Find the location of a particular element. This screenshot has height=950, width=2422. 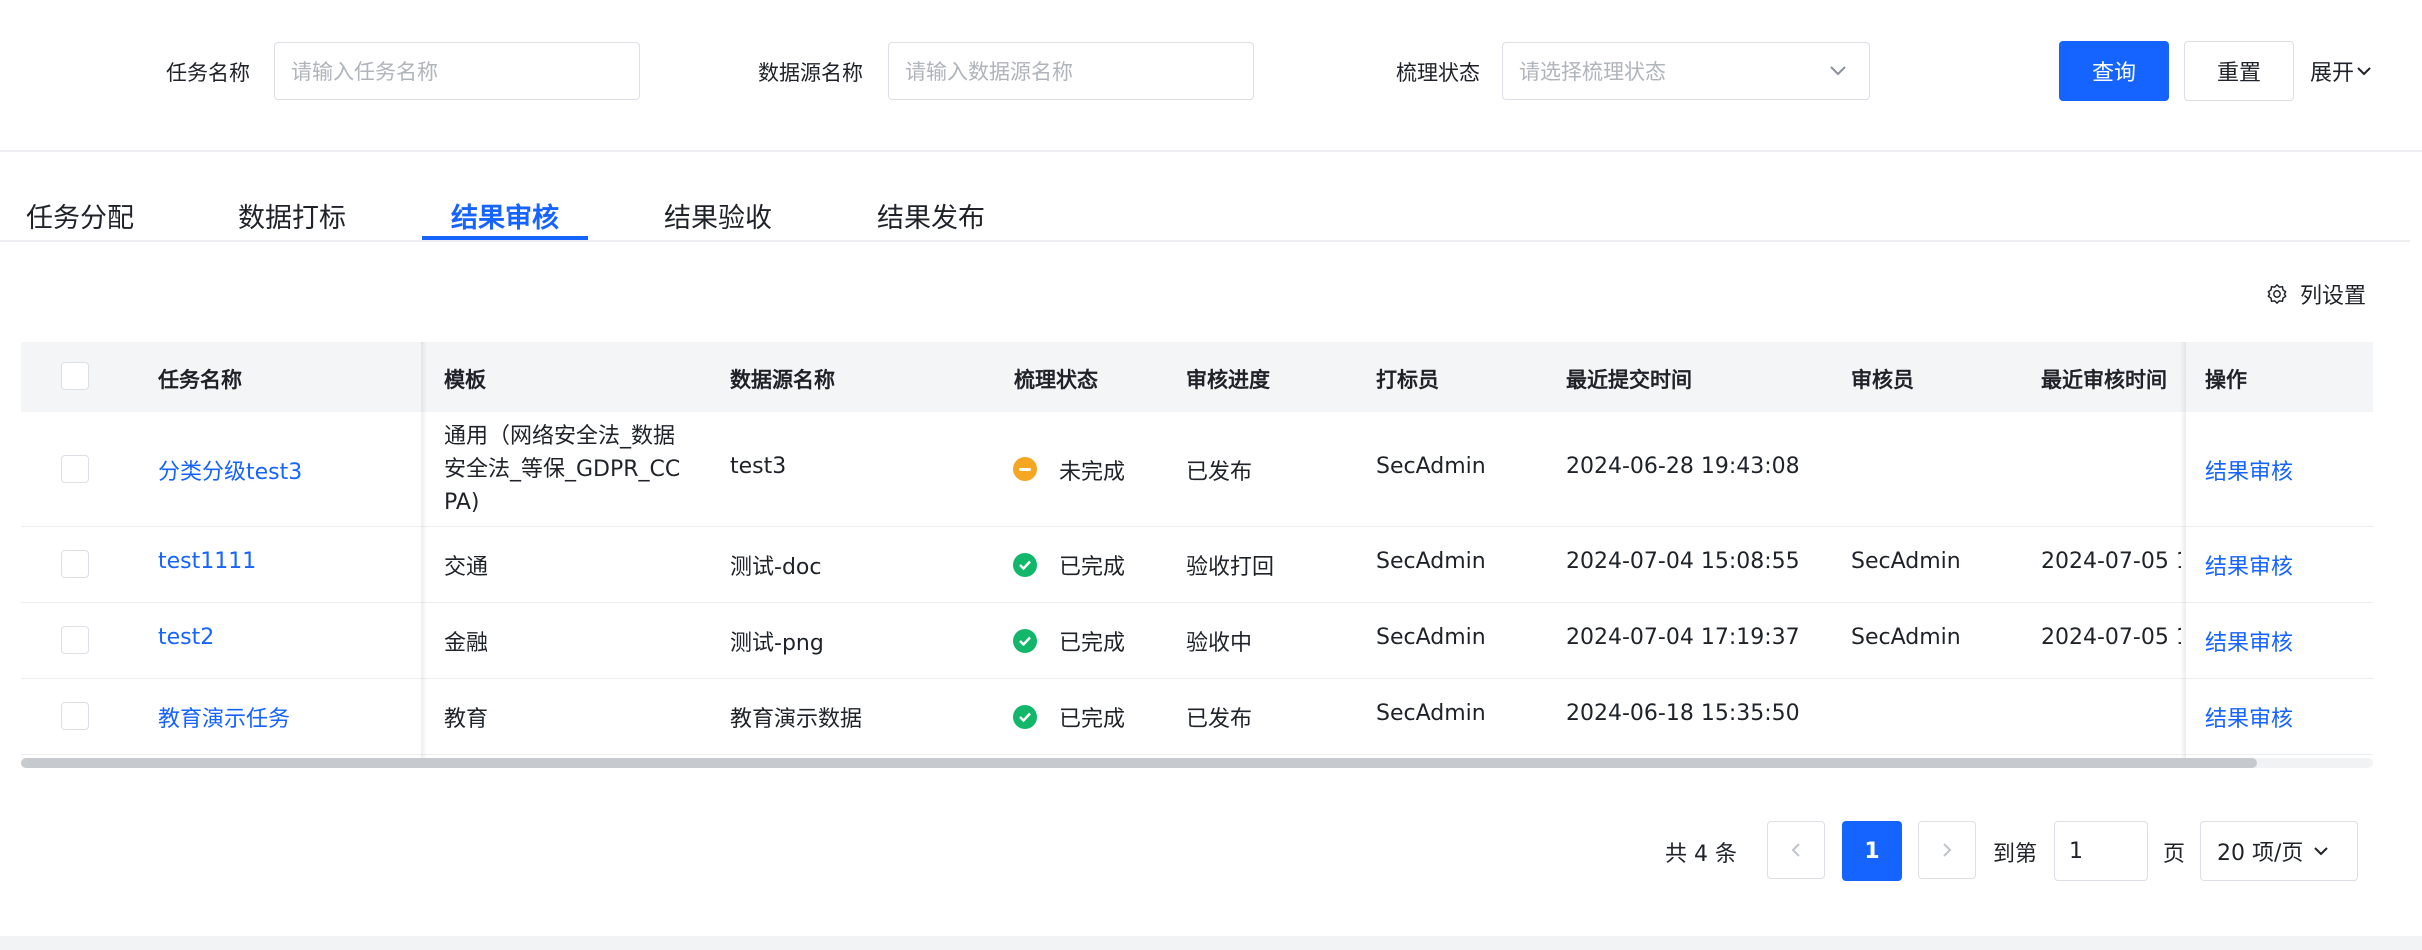

prev-page-button is located at coordinates (1796, 850).